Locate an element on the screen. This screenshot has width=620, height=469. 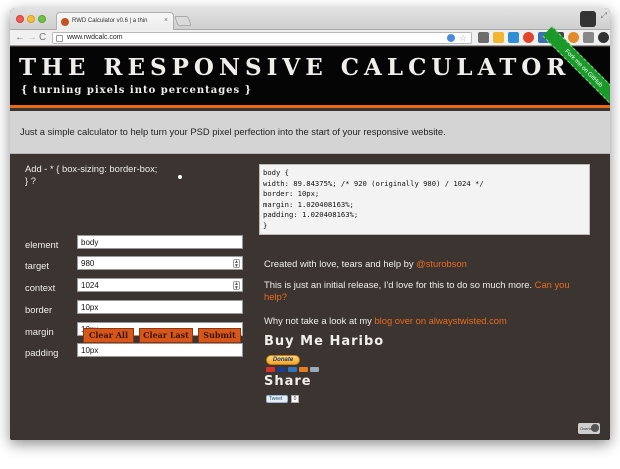
field-label: border is located at coordinates (39, 309).